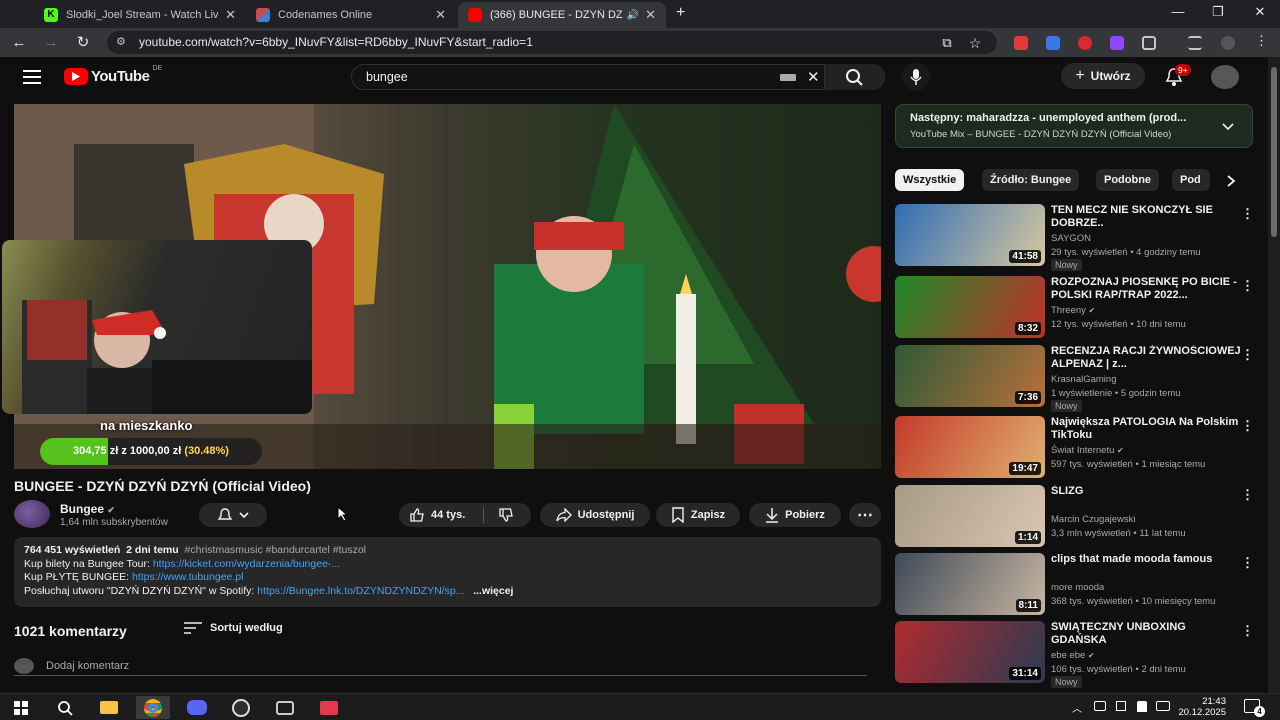 The image size is (1280, 720). What do you see at coordinates (1121, 706) in the screenshot?
I see `tray-app-icon` at bounding box center [1121, 706].